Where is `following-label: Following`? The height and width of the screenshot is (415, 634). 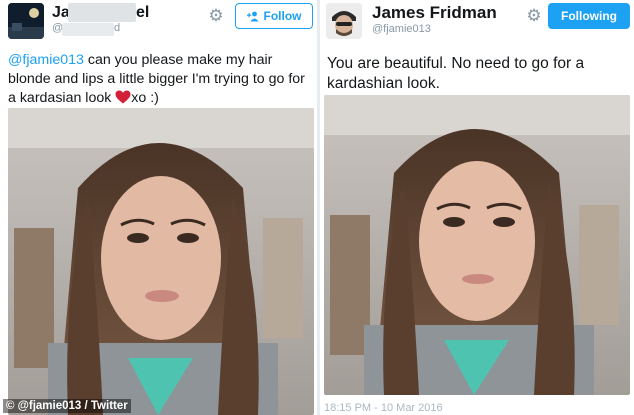 following-label: Following is located at coordinates (589, 16).